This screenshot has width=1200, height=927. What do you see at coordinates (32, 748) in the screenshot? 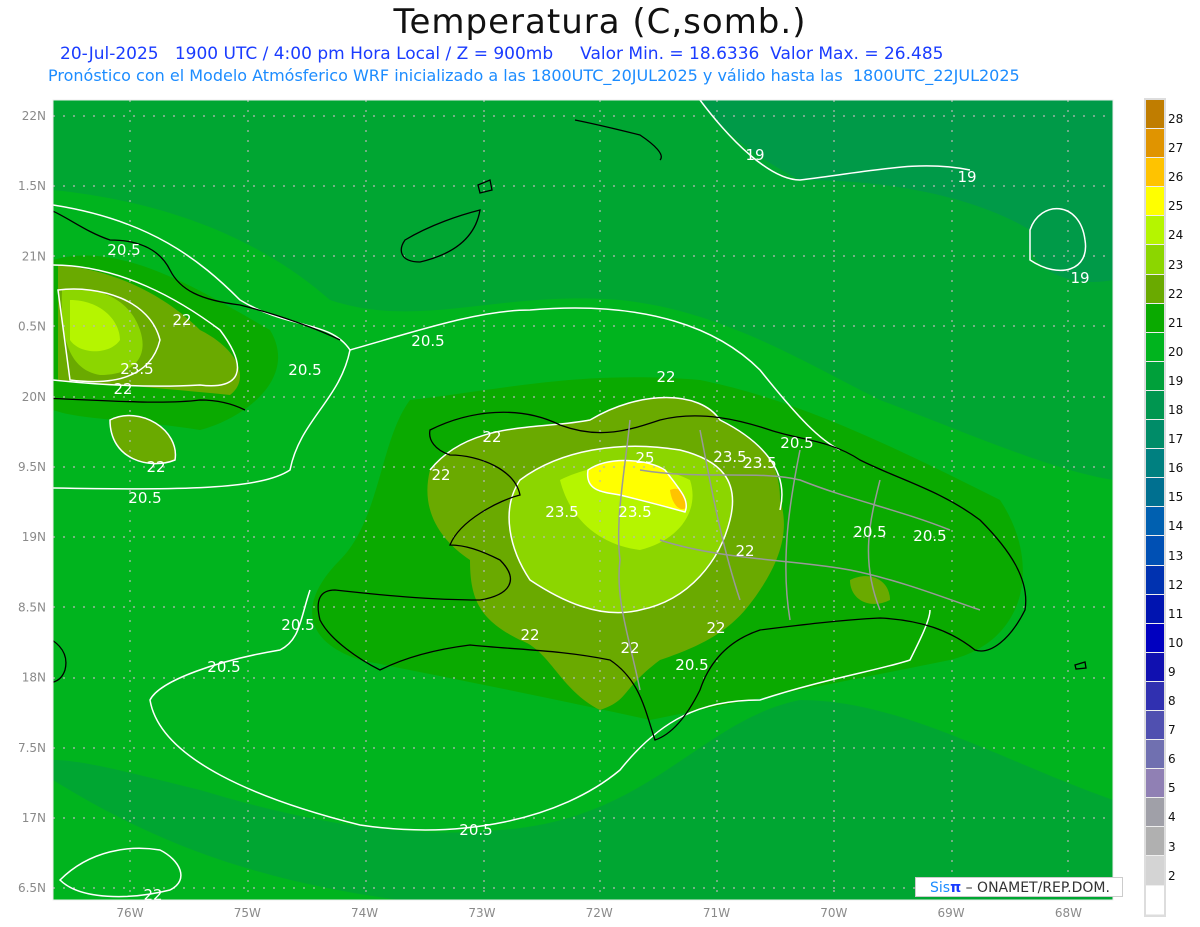
I see `lat-label: 7.5N` at bounding box center [32, 748].